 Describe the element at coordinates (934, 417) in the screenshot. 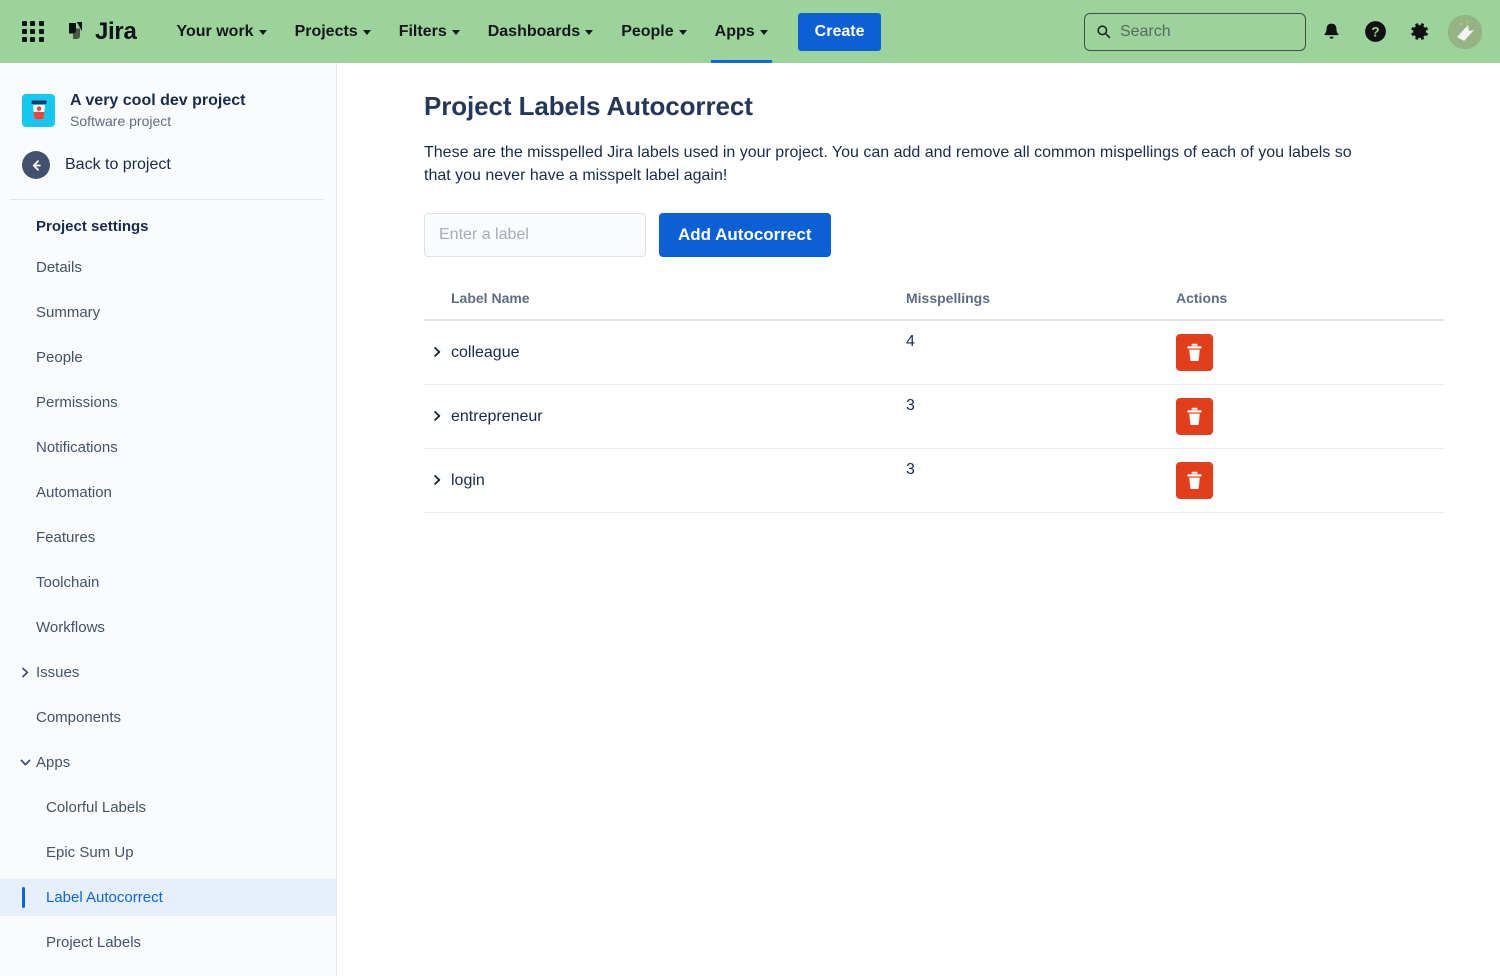

I see `table-row: entrepreneur 3` at that location.